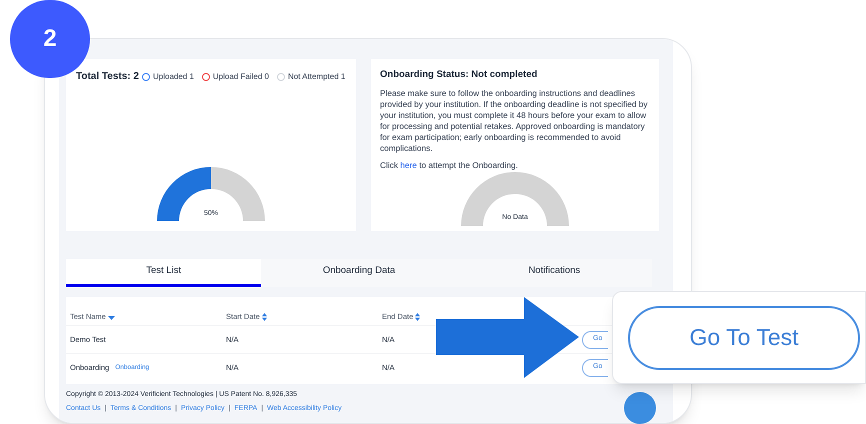  What do you see at coordinates (164, 273) in the screenshot?
I see `tab: Test List` at bounding box center [164, 273].